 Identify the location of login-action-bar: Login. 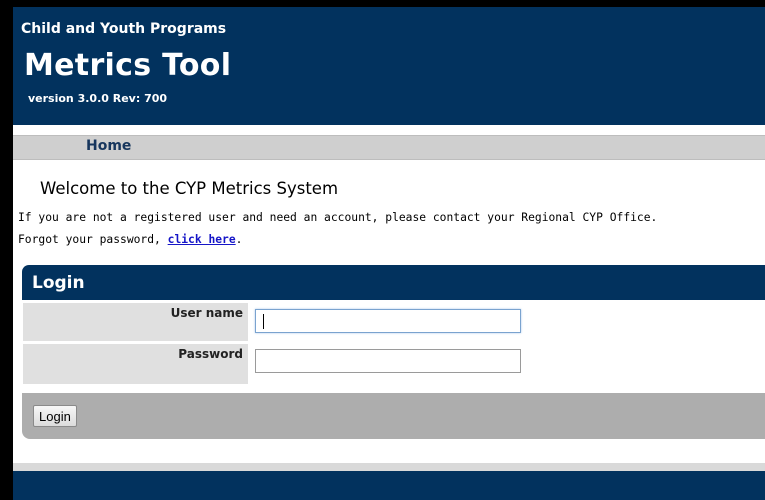
(393, 416).